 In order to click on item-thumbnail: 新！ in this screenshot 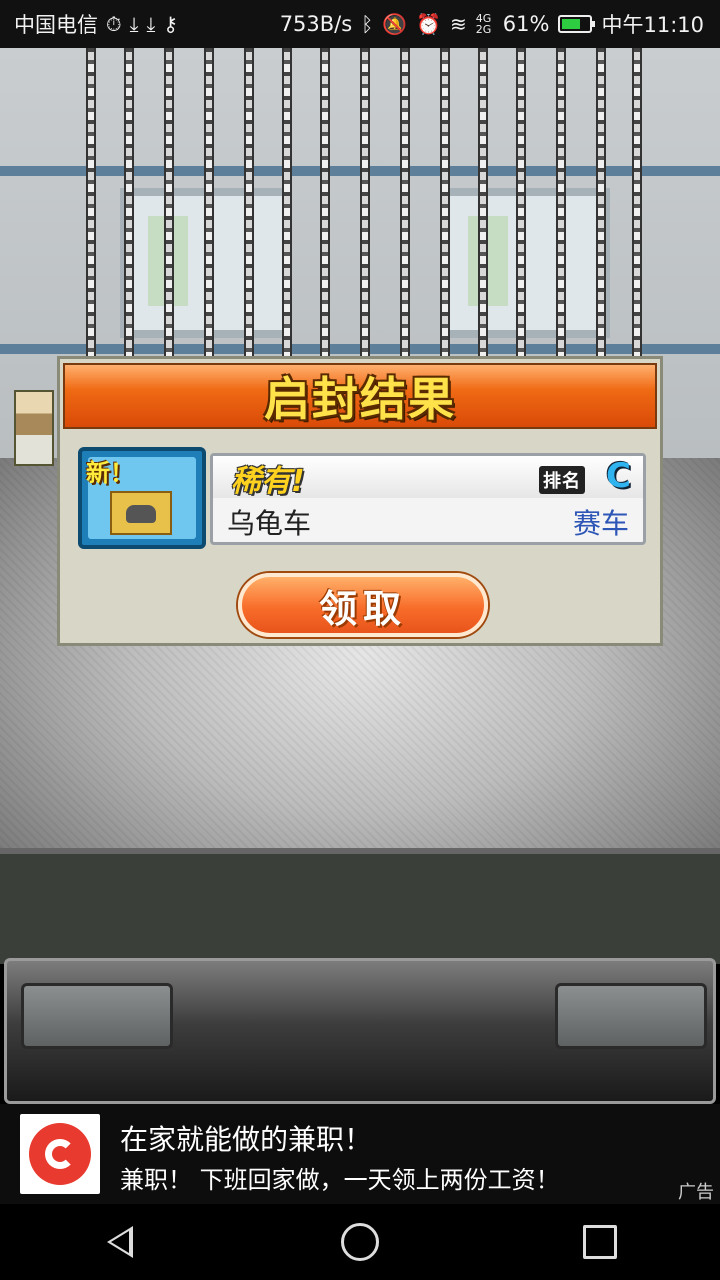, I will do `click(142, 498)`.